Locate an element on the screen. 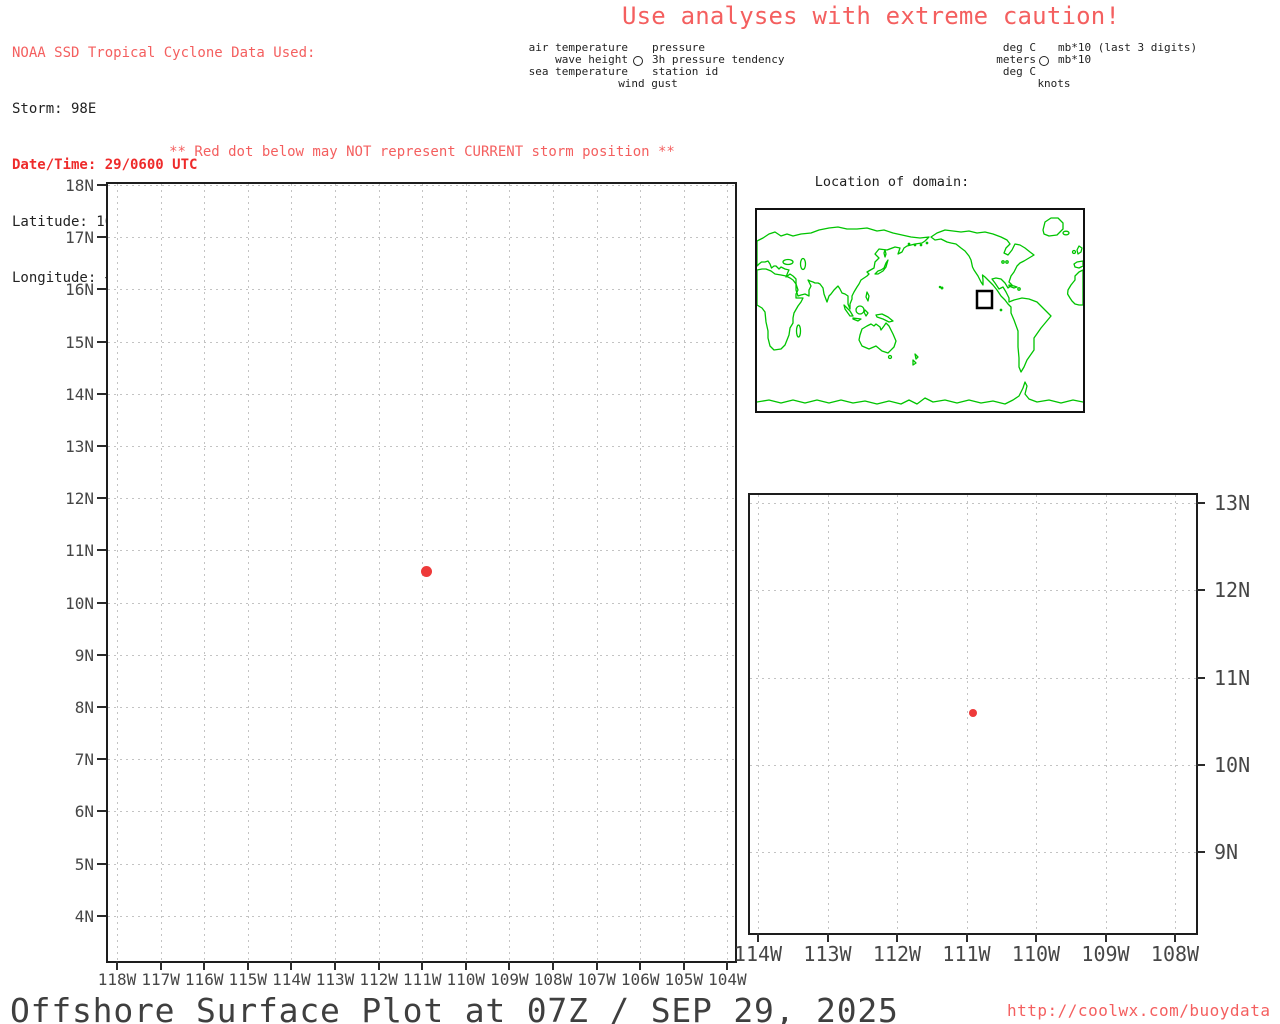  borneo is located at coordinates (860, 310).